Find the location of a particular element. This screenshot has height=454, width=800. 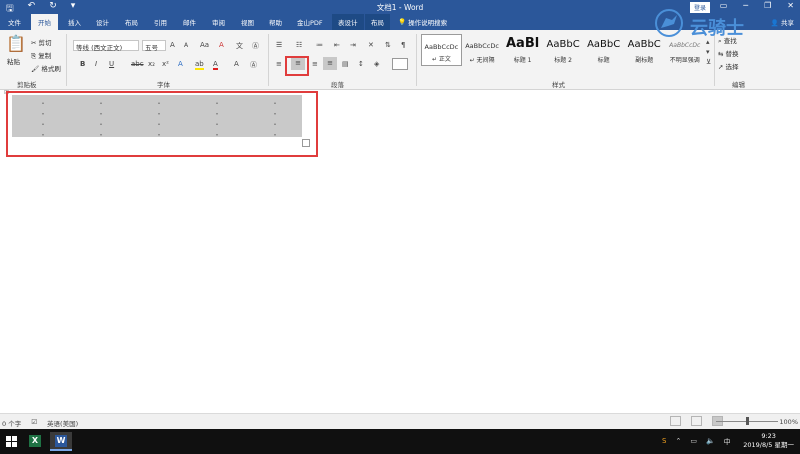

copy-button: ⎘ 复制 is located at coordinates (41, 55).